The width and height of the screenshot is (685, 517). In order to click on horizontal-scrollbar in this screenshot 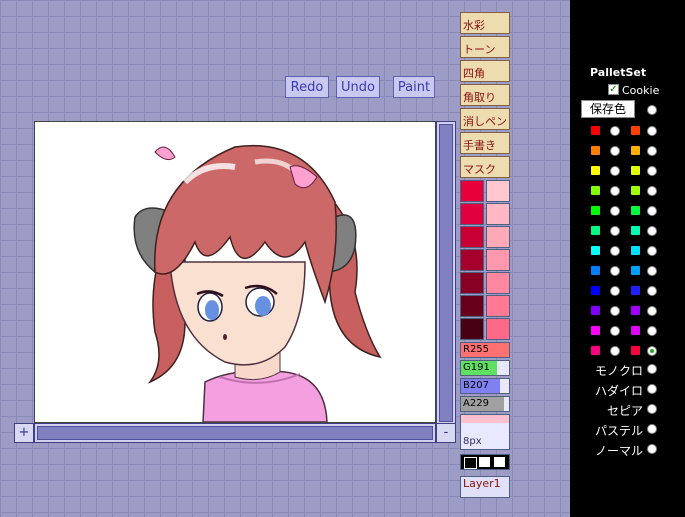, I will do `click(235, 433)`.